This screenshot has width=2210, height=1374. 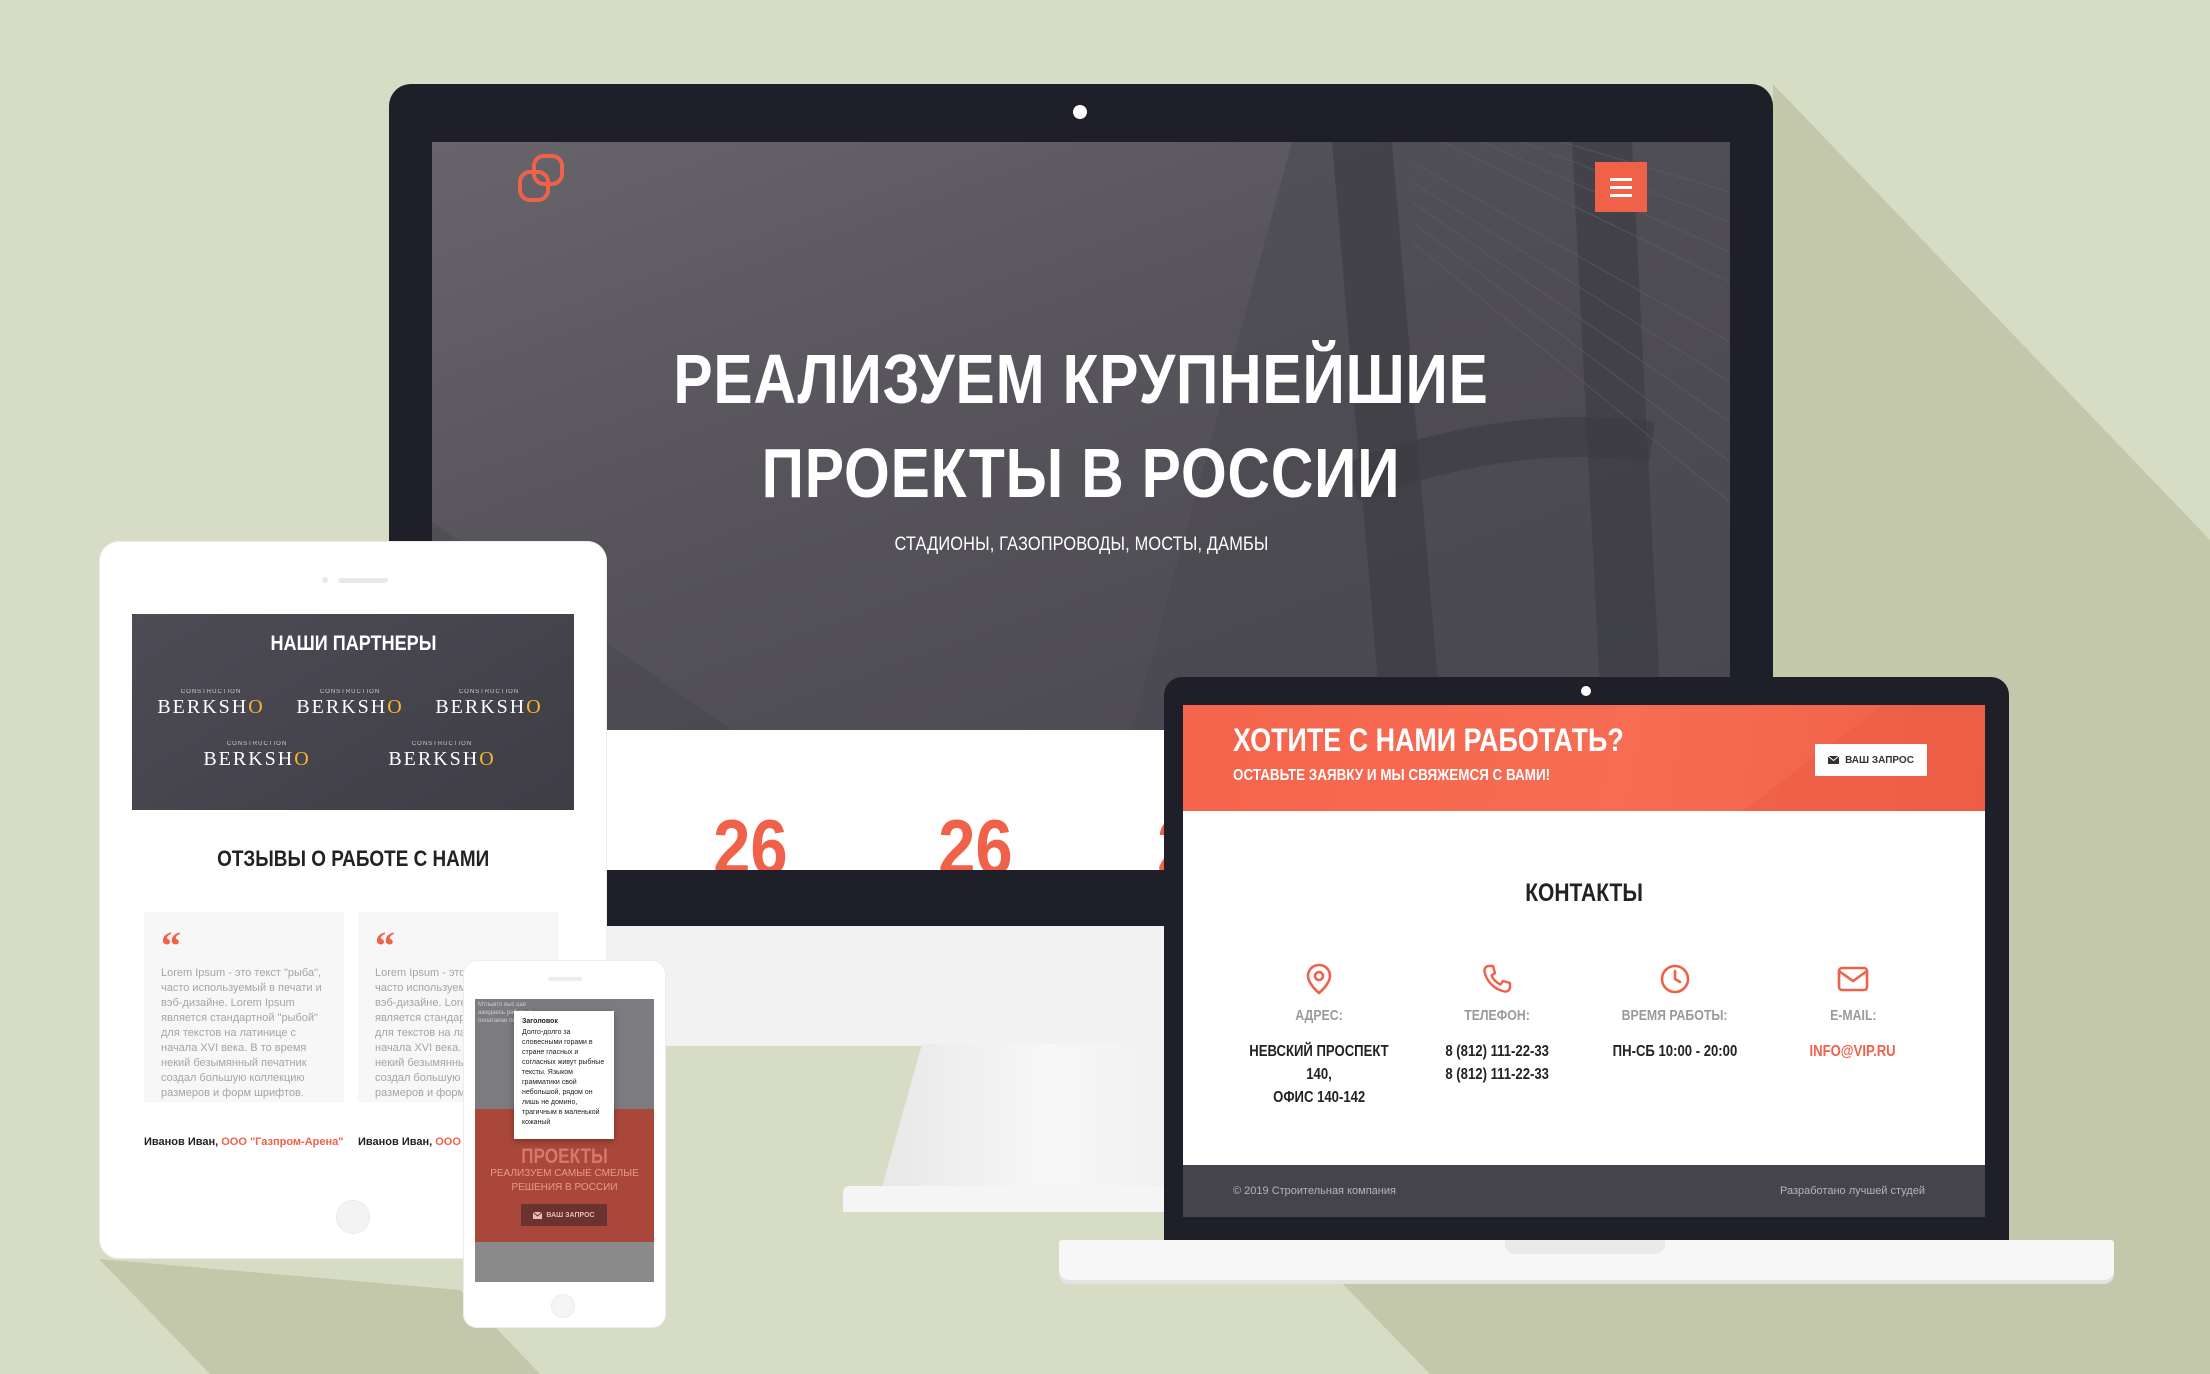 I want to click on partners-title-text: НАШИ ПАРТНЕРЫ, so click(x=353, y=643).